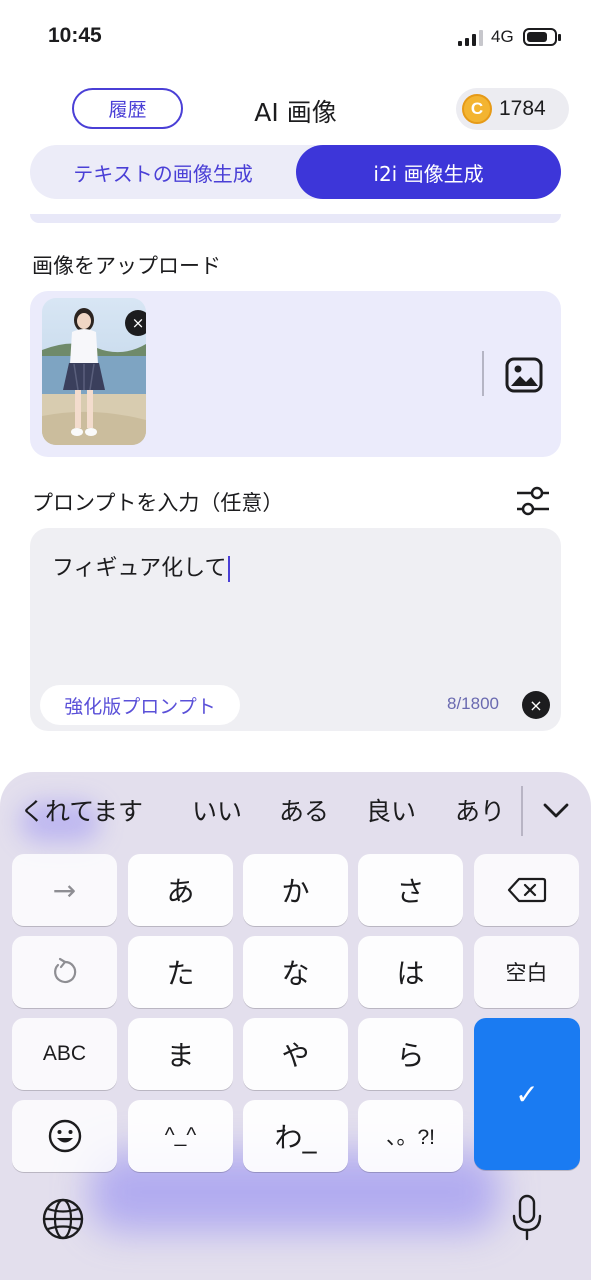 This screenshot has width=591, height=1280. What do you see at coordinates (180, 972) in the screenshot?
I see `key-ta-row: た` at bounding box center [180, 972].